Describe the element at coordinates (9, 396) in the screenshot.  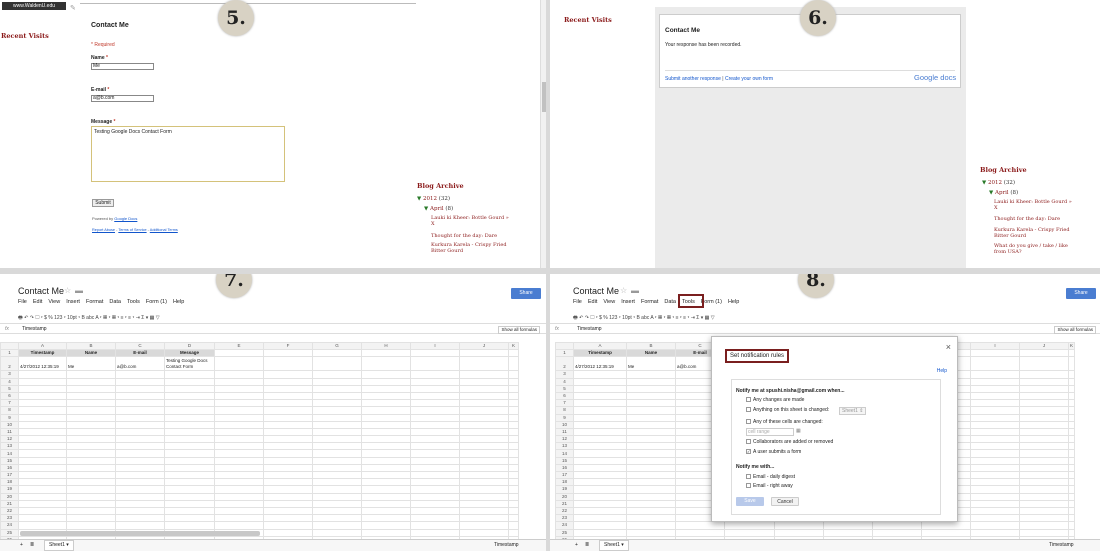
I see `row-number: 6` at that location.